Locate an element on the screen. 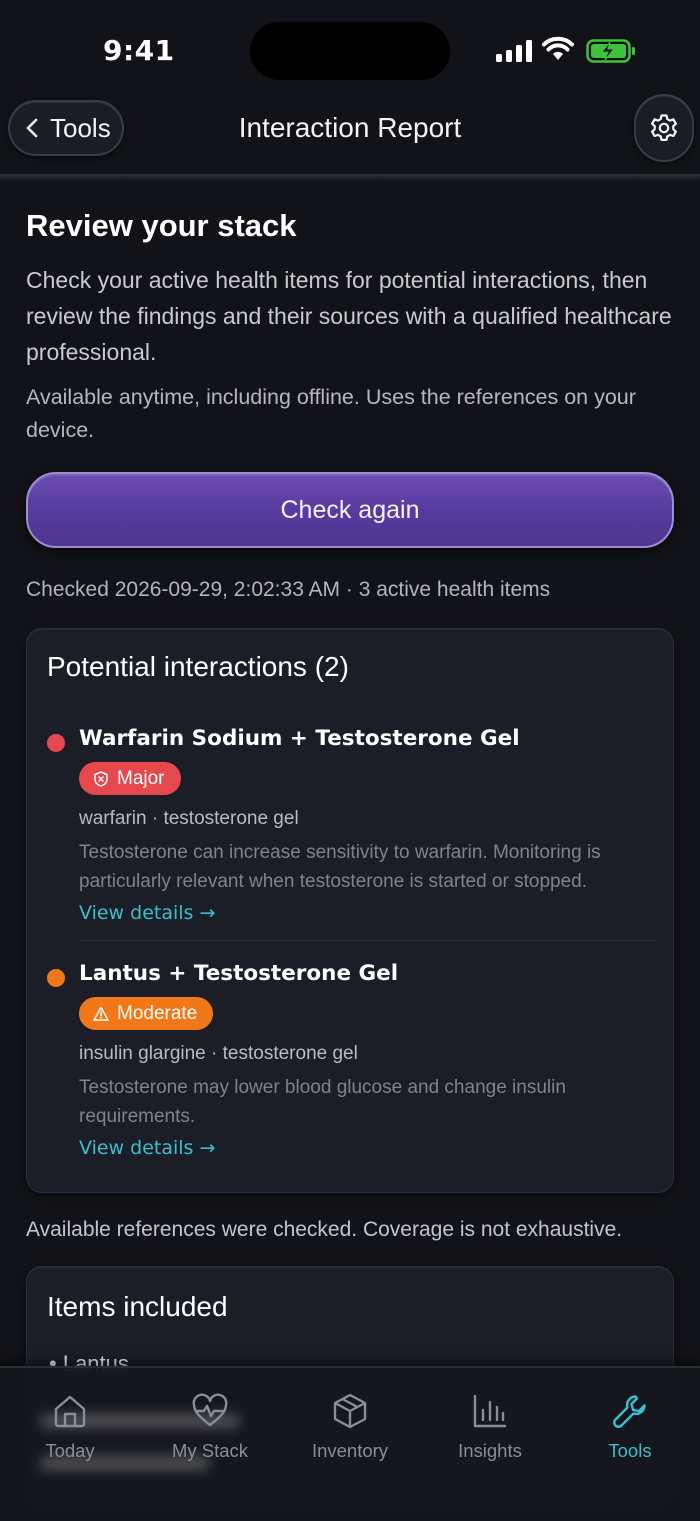 The height and width of the screenshot is (1521, 700). interaction-name: Lantus + Testosterone Gel is located at coordinates (239, 973).